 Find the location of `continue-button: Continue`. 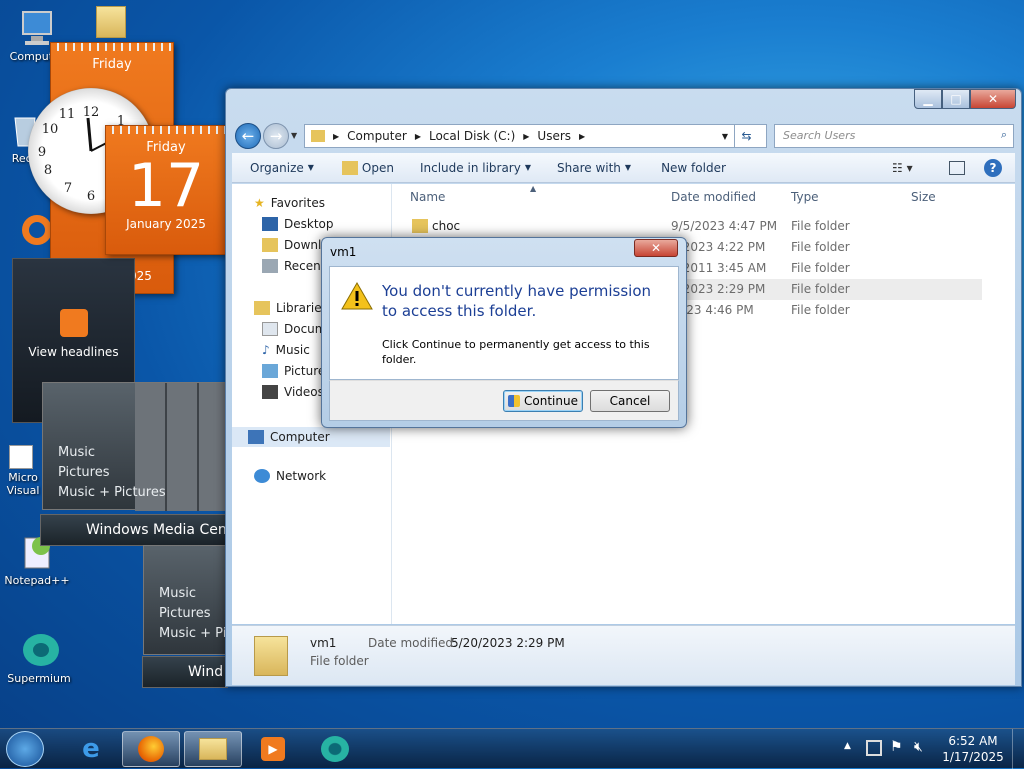

continue-button: Continue is located at coordinates (543, 401).